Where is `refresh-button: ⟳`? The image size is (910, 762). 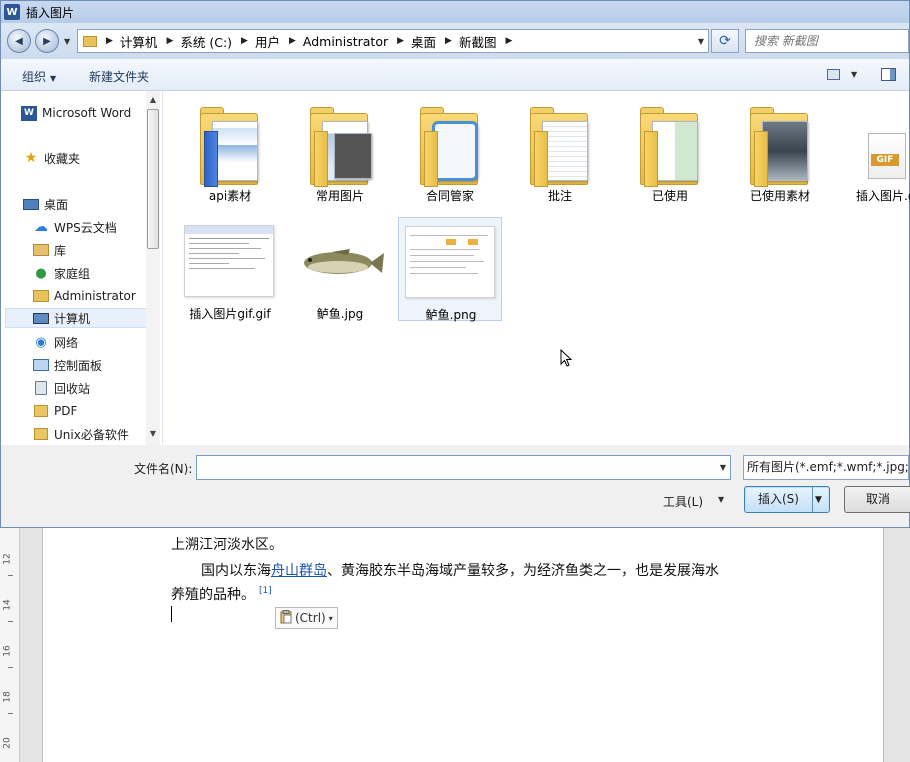
refresh-button: ⟳ is located at coordinates (725, 41).